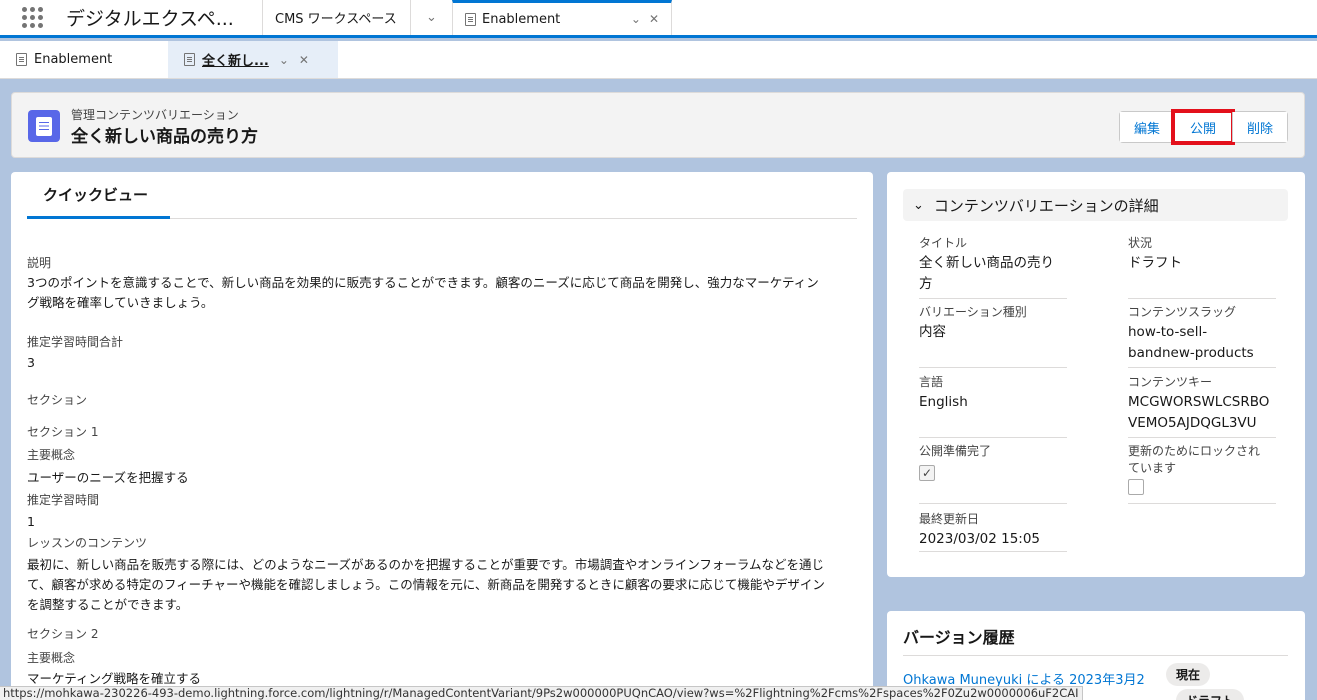  Describe the element at coordinates (993, 473) in the screenshot. I see `field-ready-to-publish: 公開準備完了 ✓` at that location.